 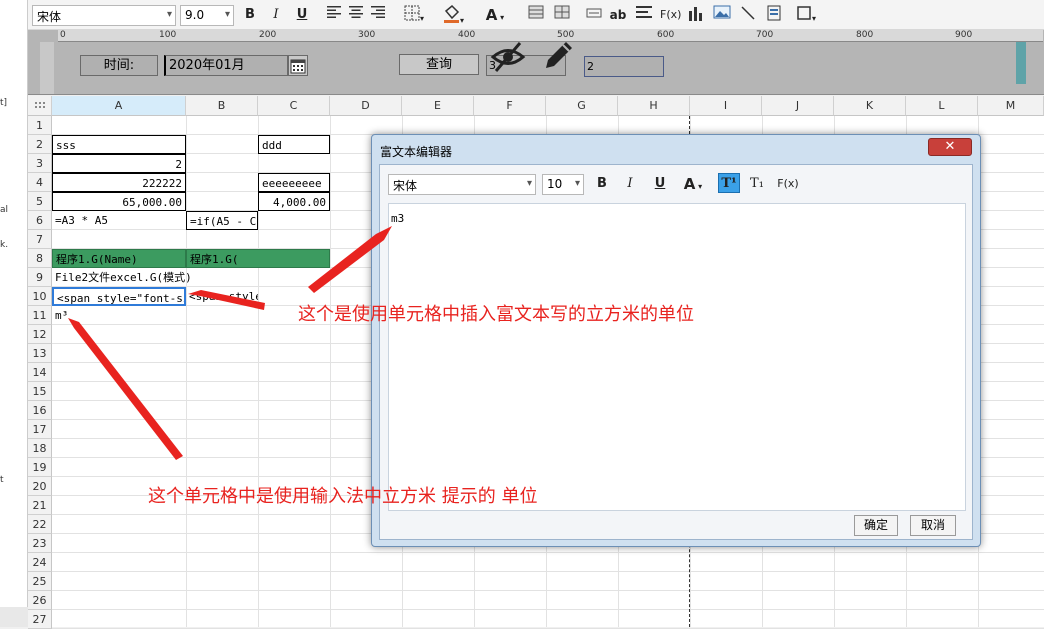 What do you see at coordinates (670, 15) in the screenshot?
I see `formula-button: F(x)` at bounding box center [670, 15].